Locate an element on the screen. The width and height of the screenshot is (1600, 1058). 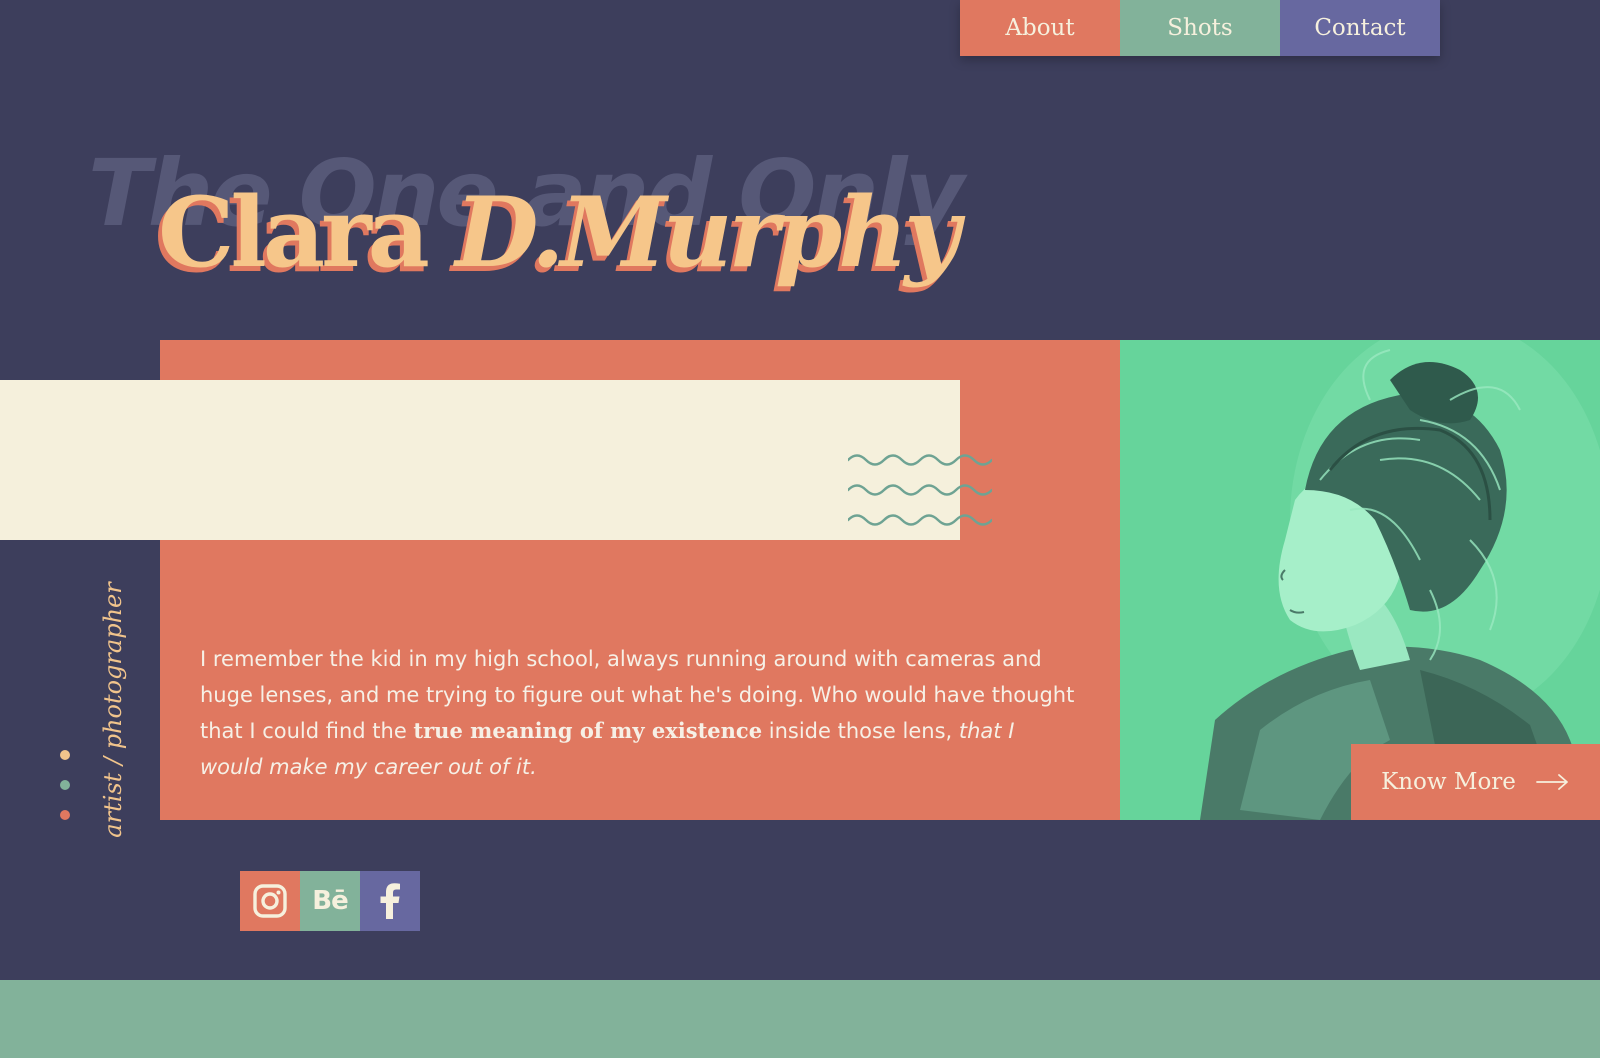
hero-first-name: Clara is located at coordinates (294, 232).